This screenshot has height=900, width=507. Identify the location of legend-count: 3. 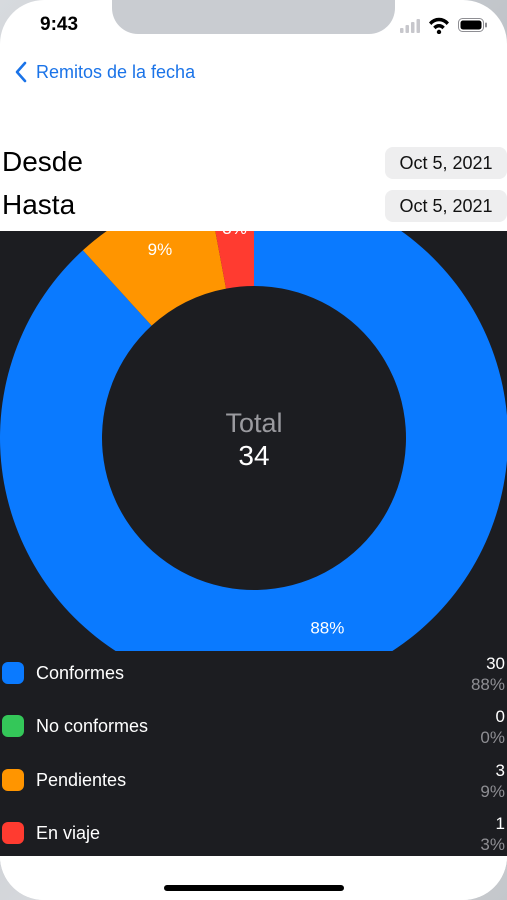
(500, 770).